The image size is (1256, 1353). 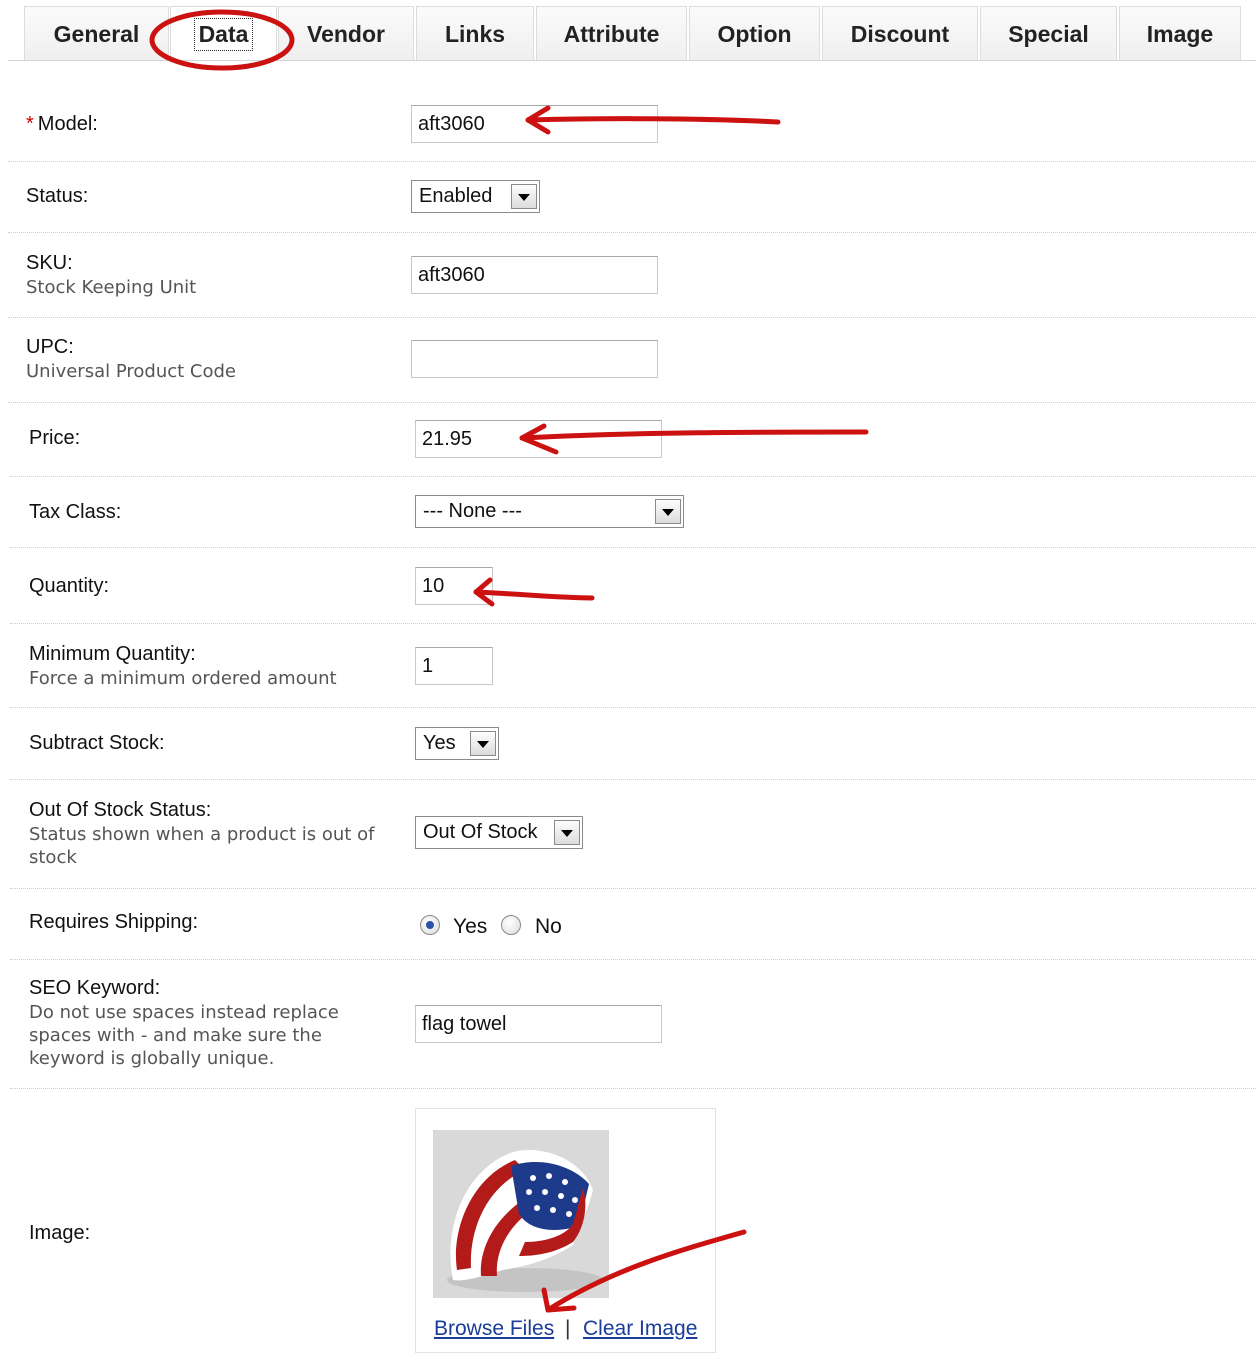 What do you see at coordinates (55, 438) in the screenshot?
I see `price-label: Price:` at bounding box center [55, 438].